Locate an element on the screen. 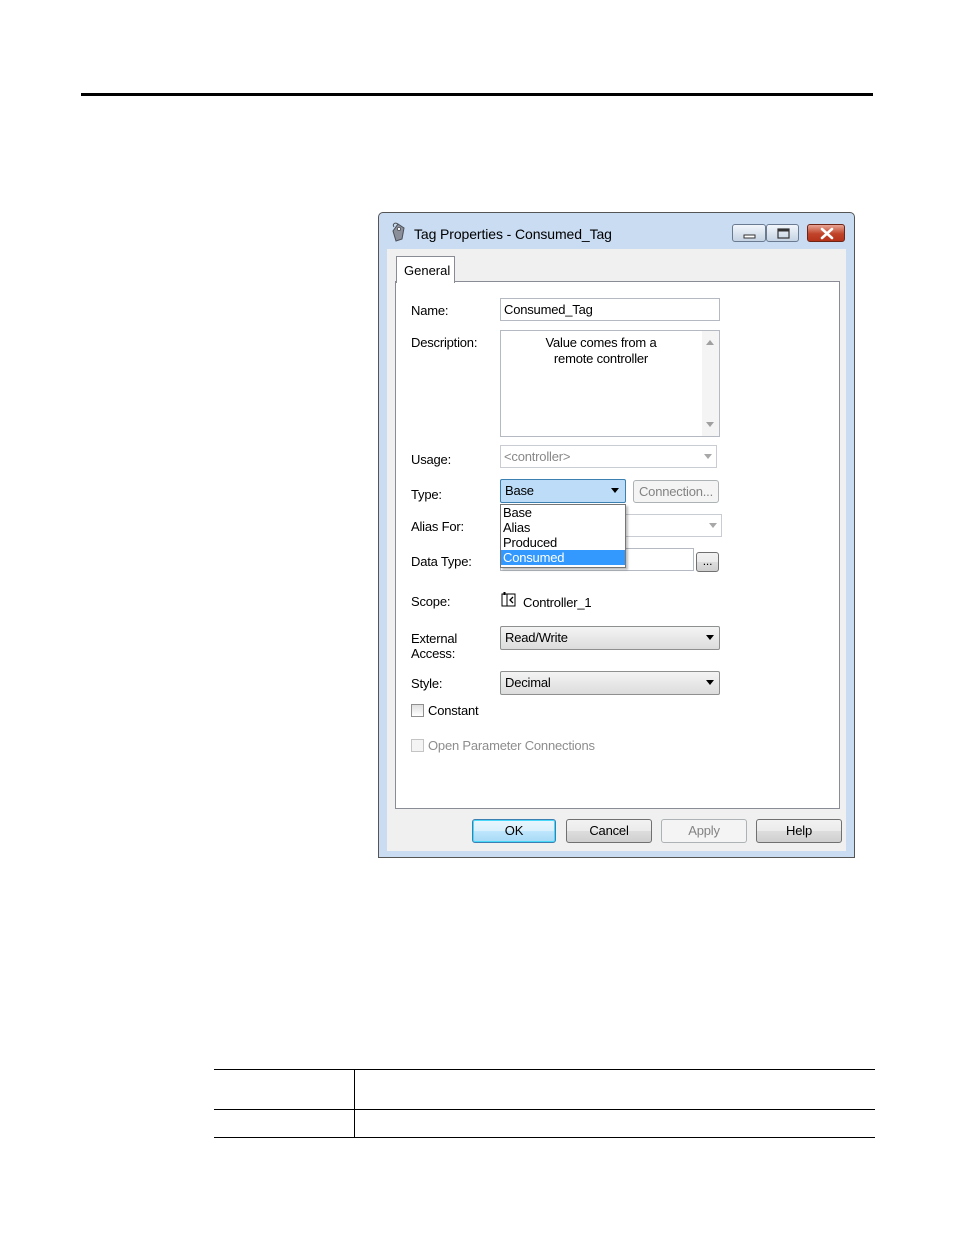 This screenshot has height=1235, width=954. ok-button: OK is located at coordinates (514, 831).